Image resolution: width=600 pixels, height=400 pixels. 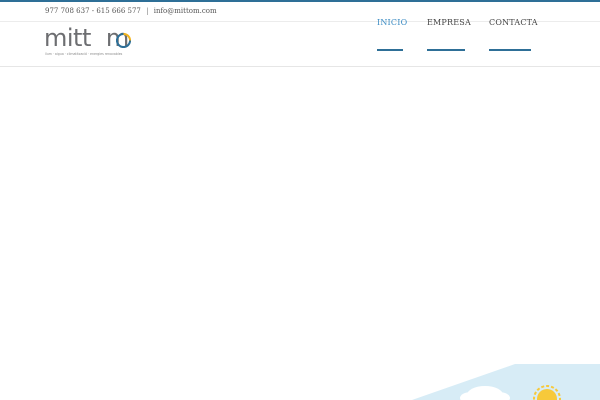 I want to click on nav-underline-contacta, so click(x=510, y=50).